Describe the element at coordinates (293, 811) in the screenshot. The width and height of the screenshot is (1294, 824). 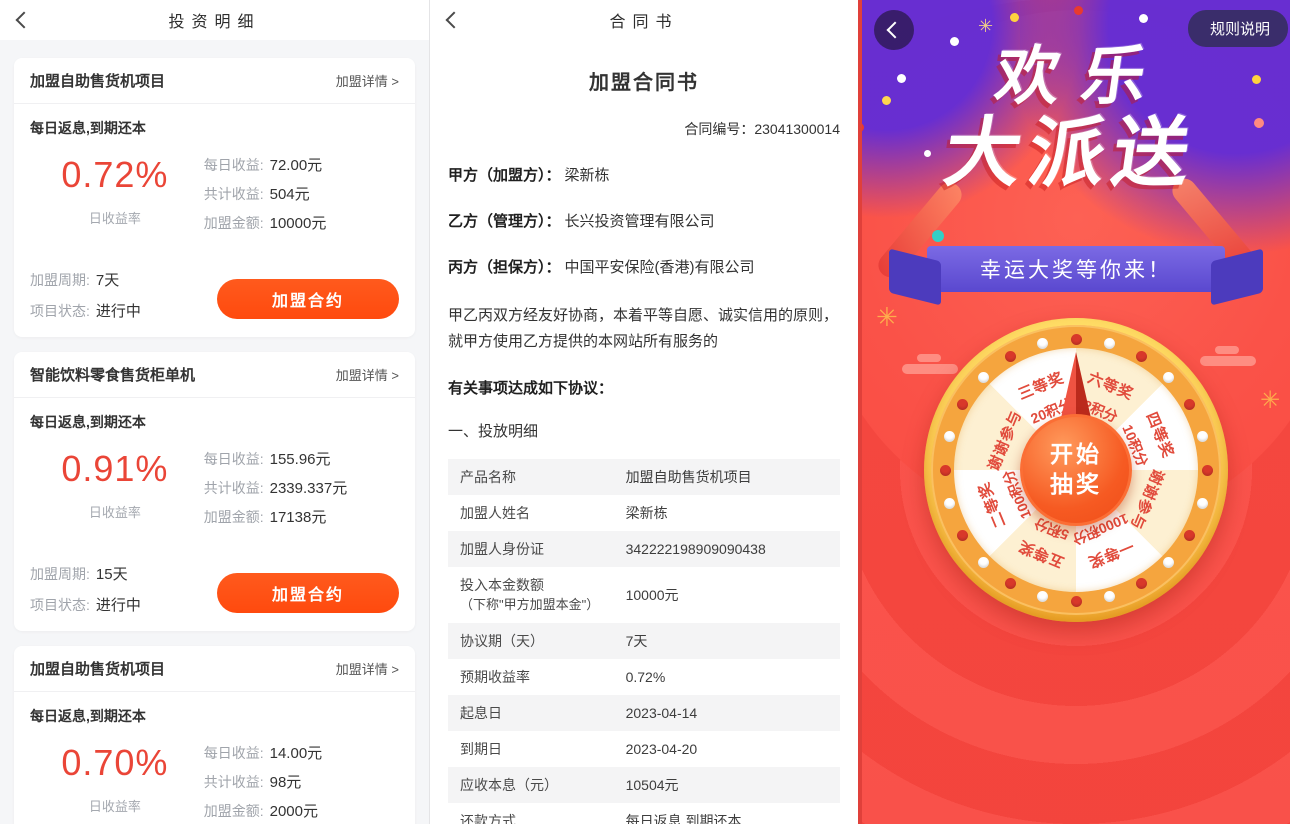
I see `amount-value: 2000元` at that location.